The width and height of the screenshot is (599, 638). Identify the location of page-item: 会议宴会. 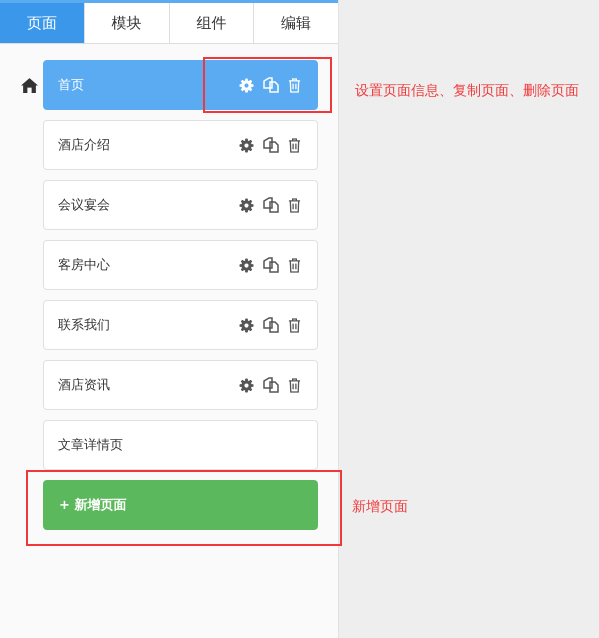
(180, 205).